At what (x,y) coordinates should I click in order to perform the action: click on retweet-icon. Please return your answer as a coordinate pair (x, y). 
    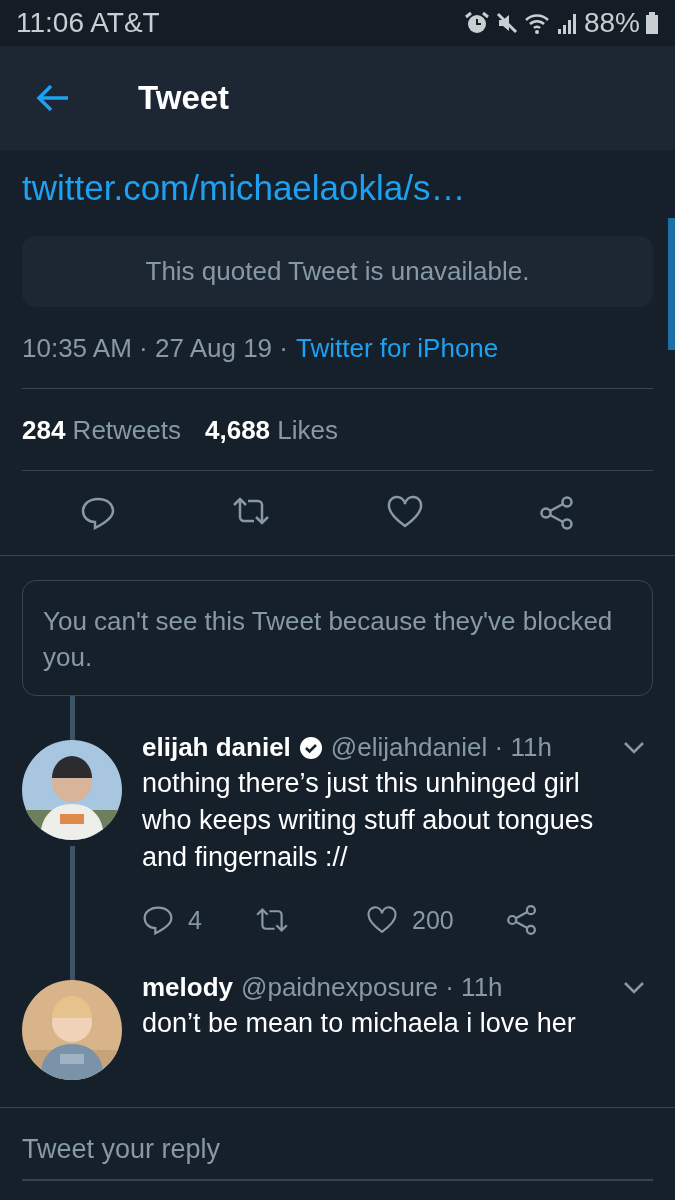
    Looking at the image, I should click on (272, 920).